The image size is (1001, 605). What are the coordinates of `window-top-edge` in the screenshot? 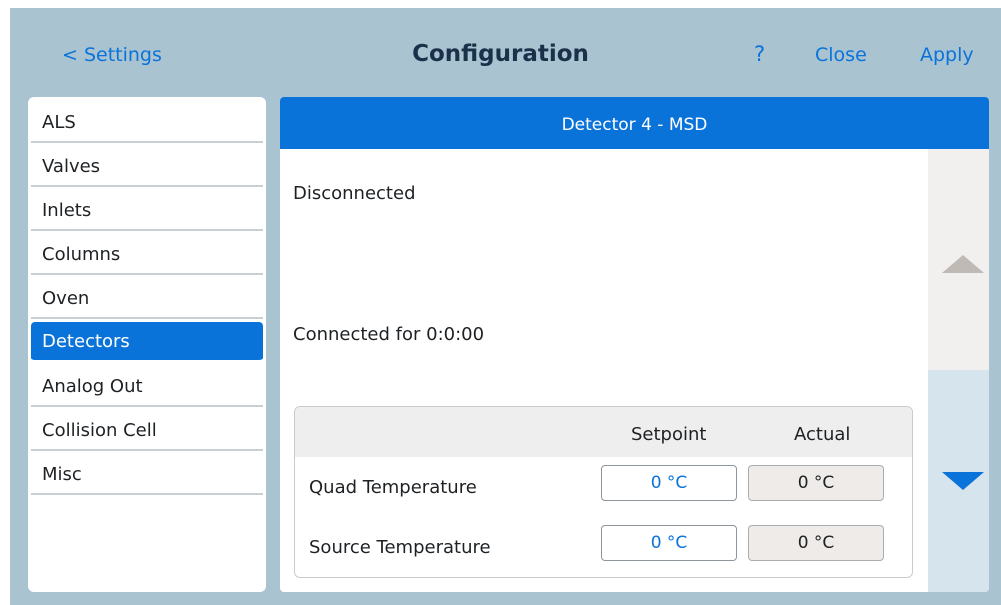 It's located at (500, 4).